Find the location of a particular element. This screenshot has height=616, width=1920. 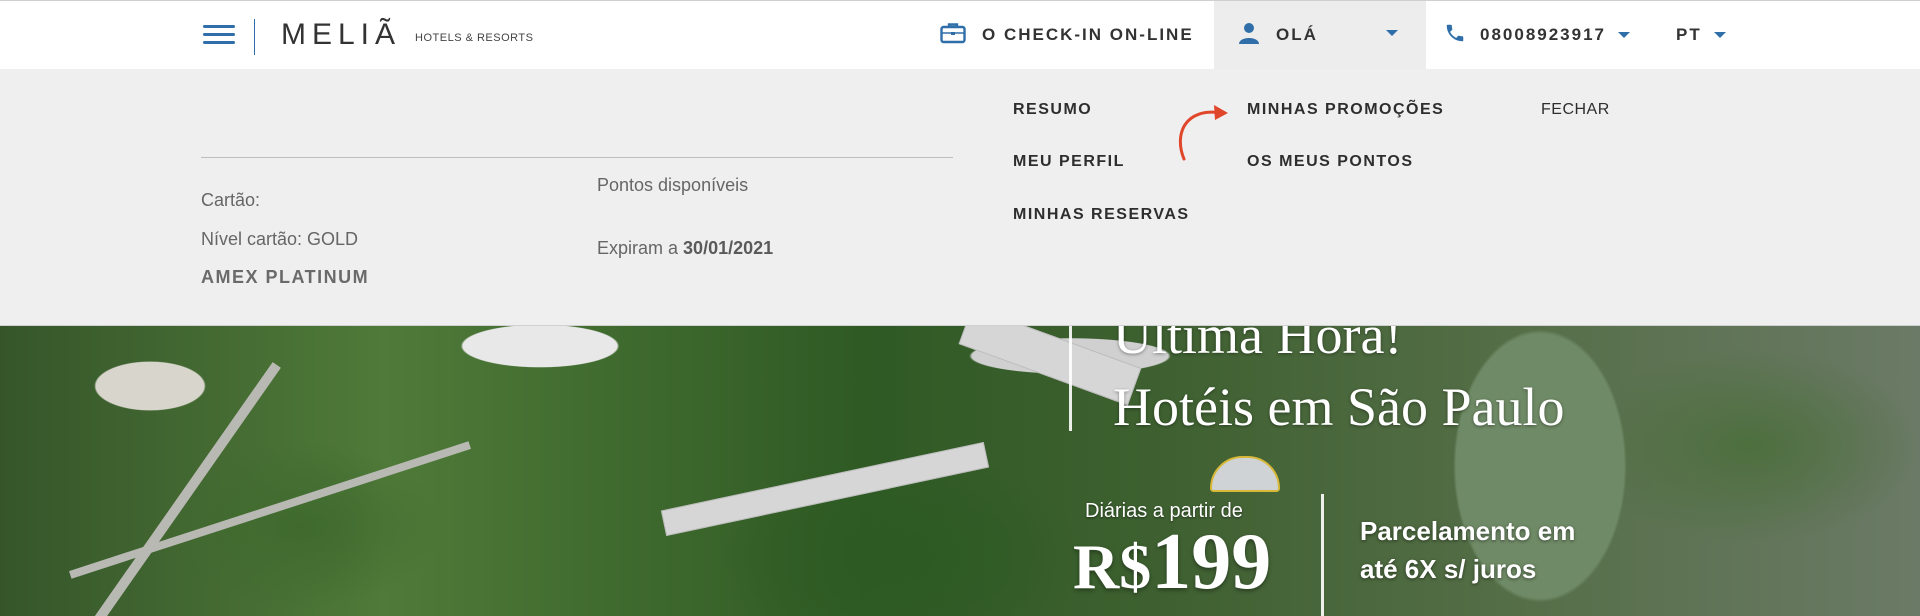

hero-price-value: 199 is located at coordinates (1211, 562).